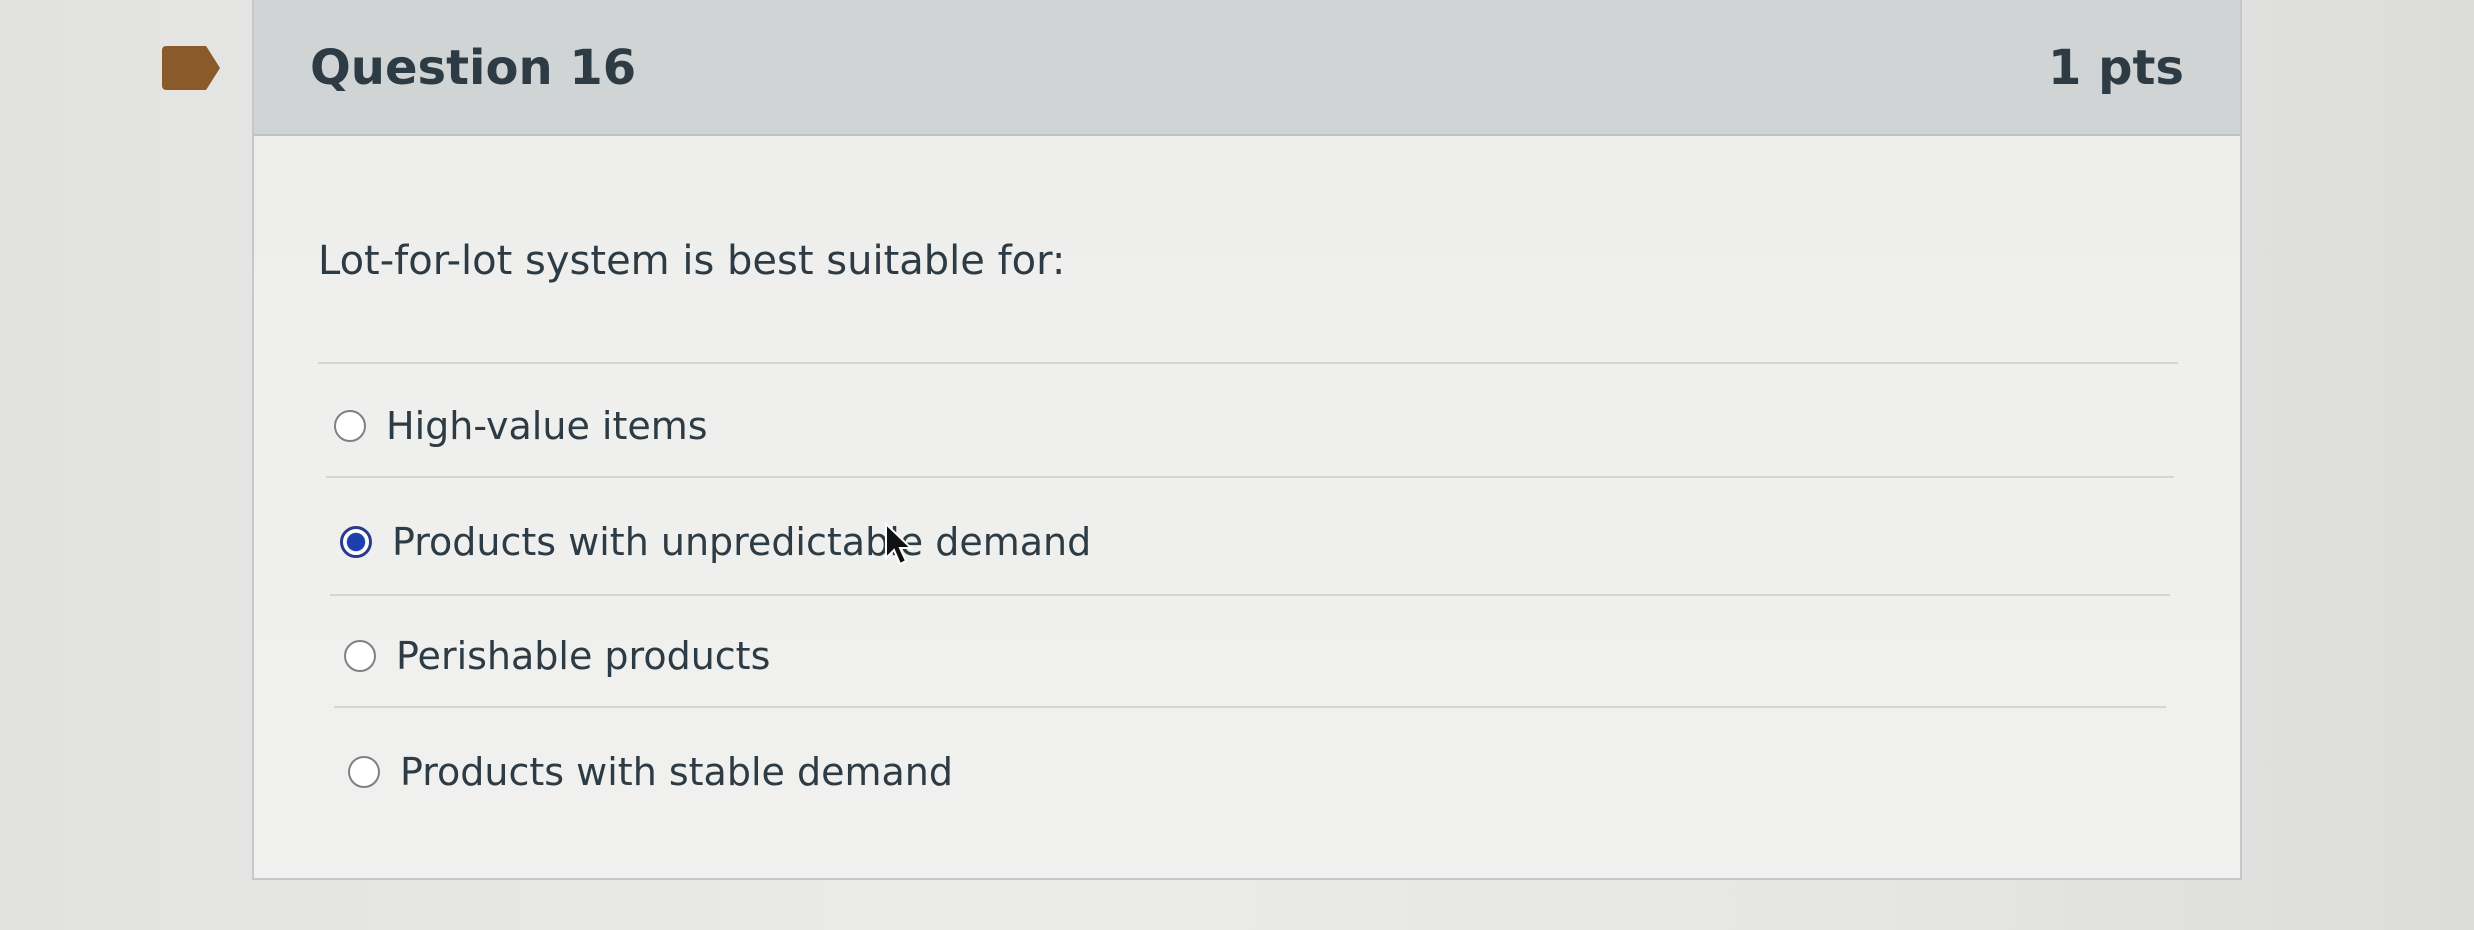 The image size is (2474, 930). What do you see at coordinates (742, 542) in the screenshot?
I see `answer-label: Products with unpredictable demand` at bounding box center [742, 542].